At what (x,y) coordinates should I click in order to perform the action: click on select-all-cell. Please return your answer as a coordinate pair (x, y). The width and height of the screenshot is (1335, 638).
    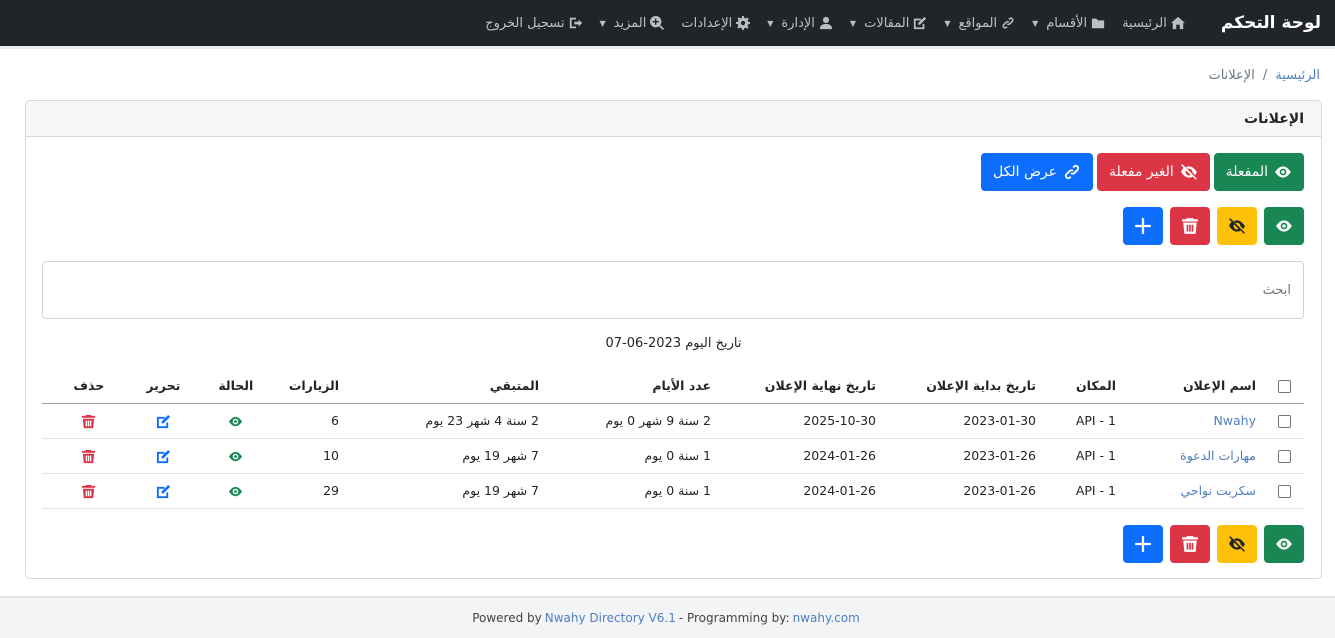
    Looking at the image, I should click on (1284, 386).